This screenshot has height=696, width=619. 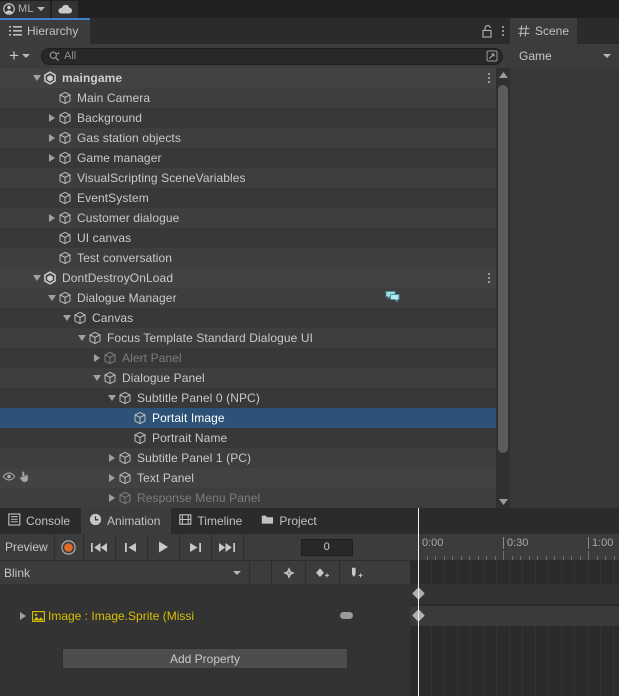 I want to click on row-toggles, so click(x=15, y=138).